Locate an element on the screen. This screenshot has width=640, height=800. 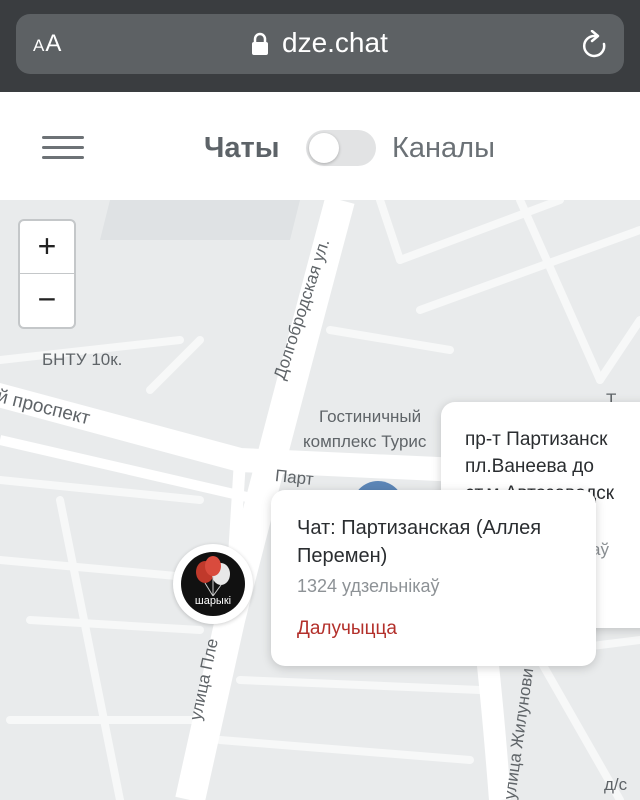
app-header: Чаты Каналы is located at coordinates (320, 146).